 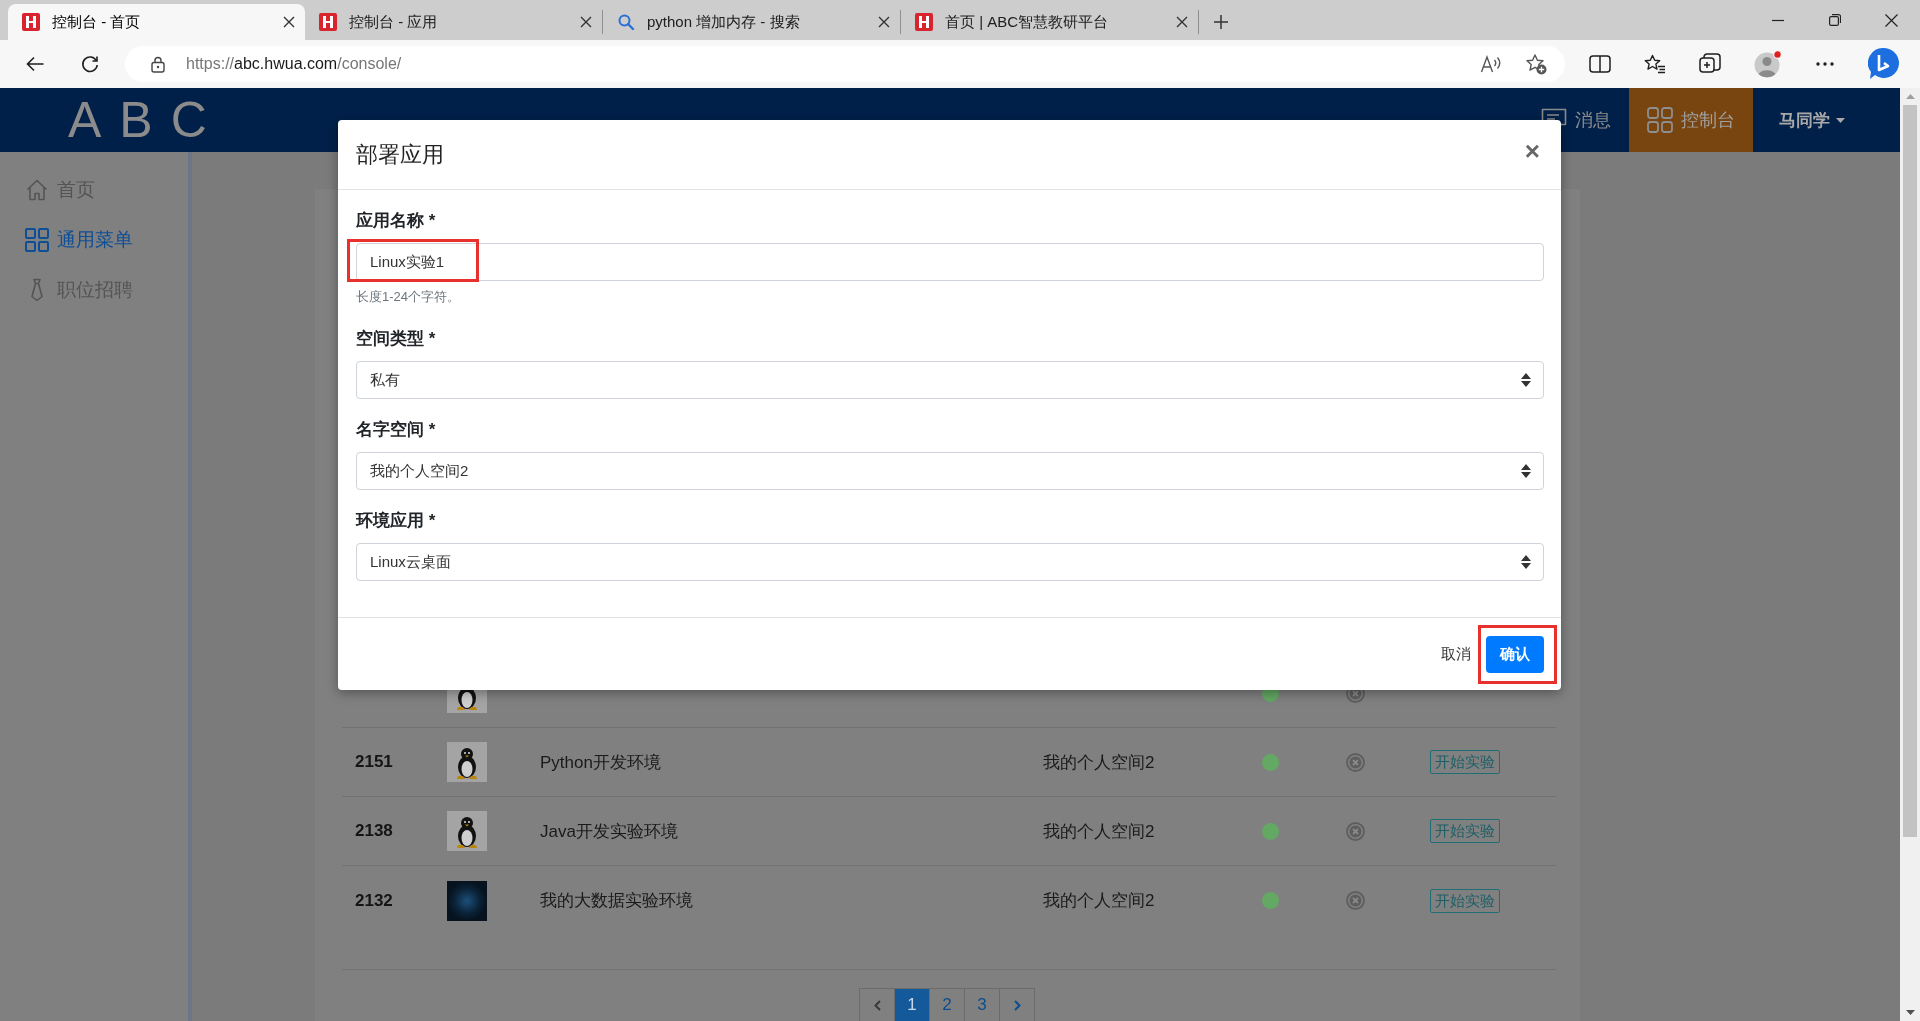 What do you see at coordinates (396, 339) in the screenshot?
I see `field-label: 空间类型 *` at bounding box center [396, 339].